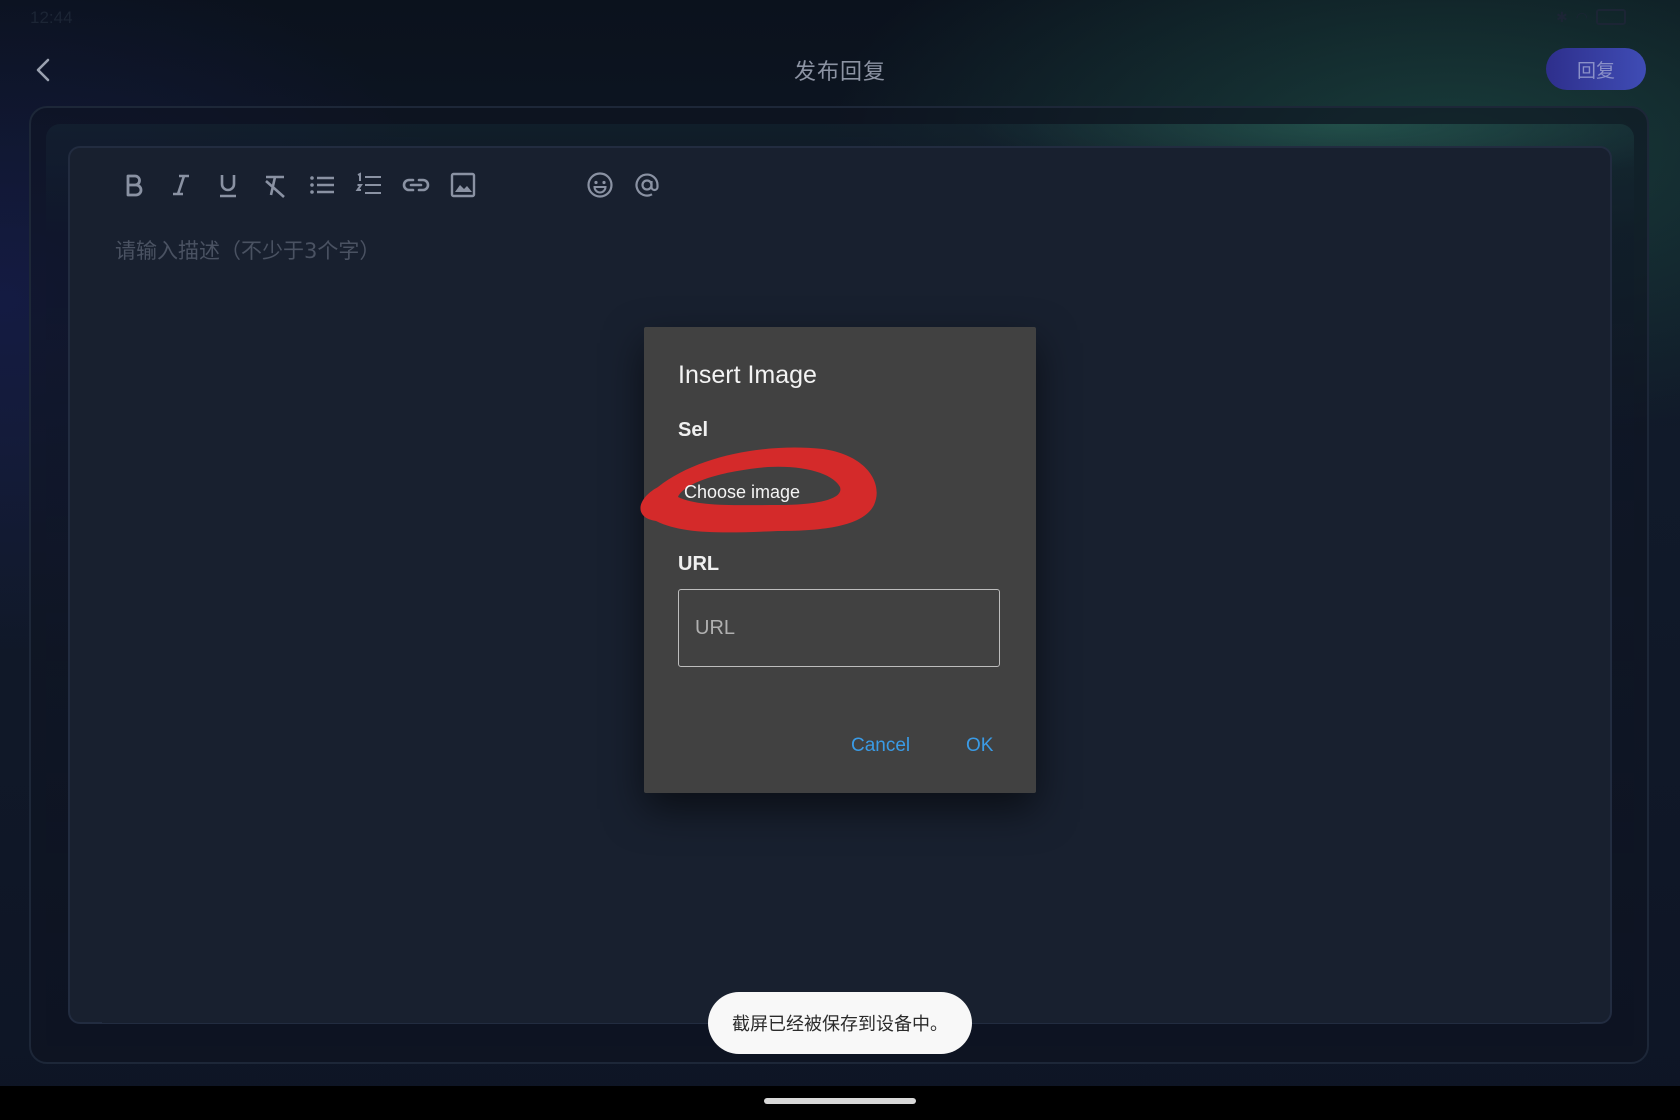 Image resolution: width=1680 pixels, height=1120 pixels. What do you see at coordinates (1596, 69) in the screenshot?
I see `reply-button: 回复` at bounding box center [1596, 69].